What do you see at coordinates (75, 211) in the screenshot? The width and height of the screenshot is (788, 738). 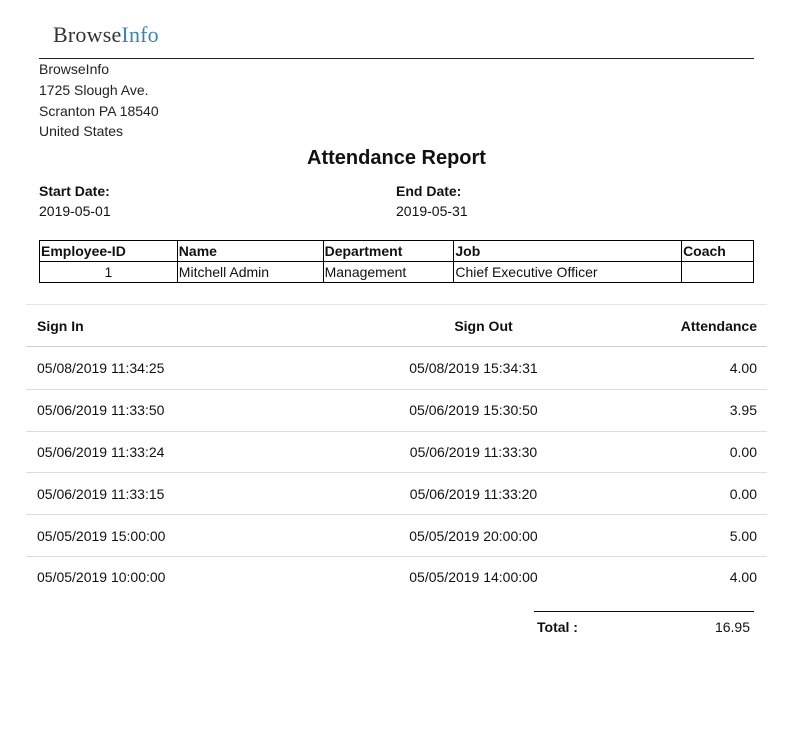 I see `start-date-value: 2019-05-01` at bounding box center [75, 211].